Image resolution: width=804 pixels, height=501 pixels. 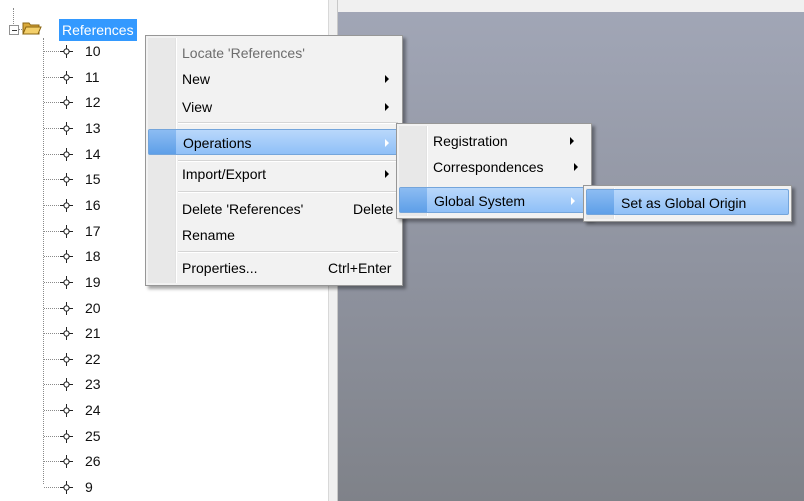 What do you see at coordinates (373, 209) in the screenshot?
I see `menu-item-shortcut: Delete` at bounding box center [373, 209].